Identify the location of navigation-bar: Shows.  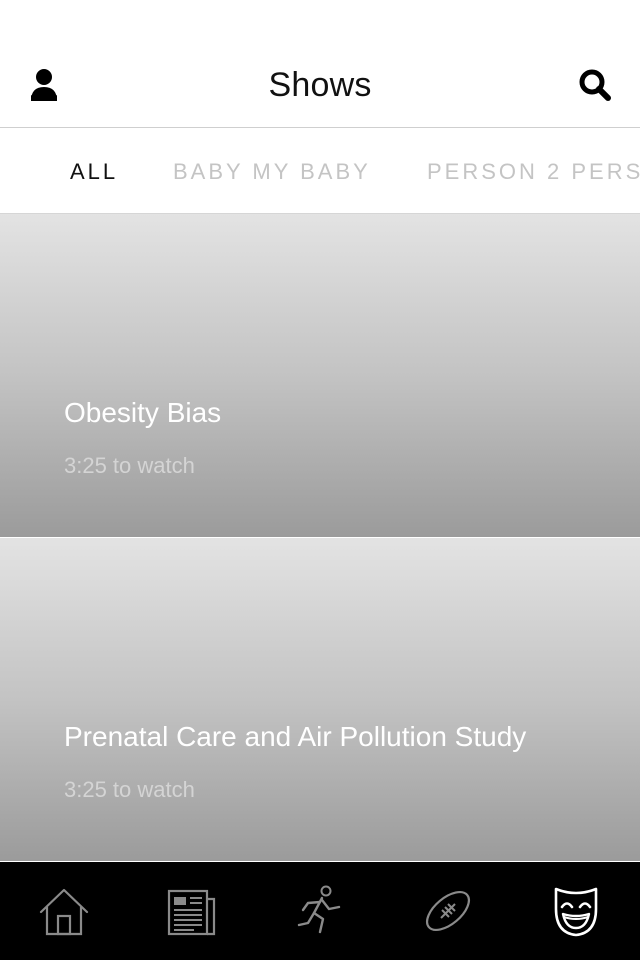
(320, 84).